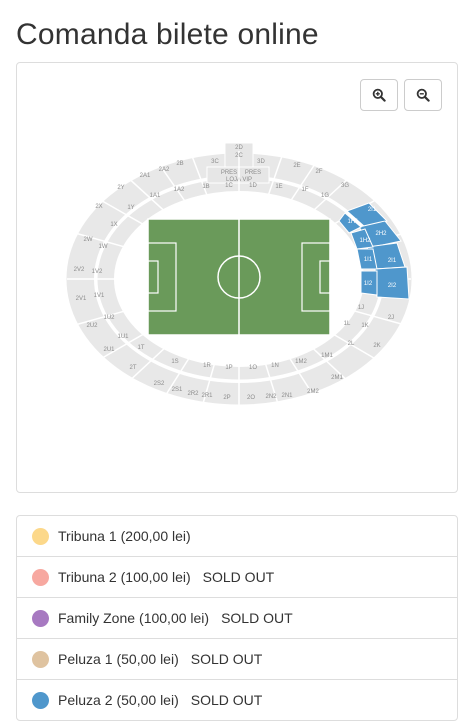 This screenshot has height=721, width=460. What do you see at coordinates (278, 187) in the screenshot?
I see `svg-text: 1E` at bounding box center [278, 187].